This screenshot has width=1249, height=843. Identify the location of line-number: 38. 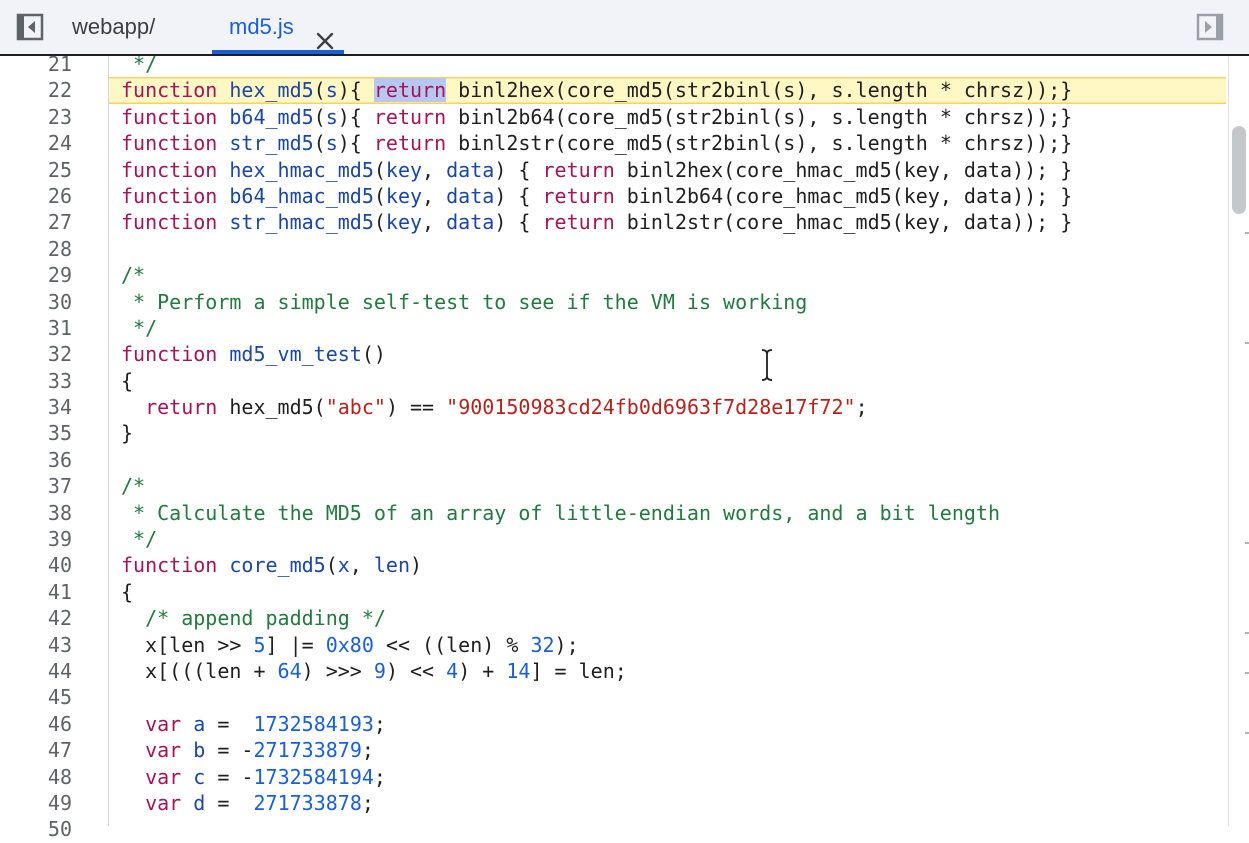
(54, 513).